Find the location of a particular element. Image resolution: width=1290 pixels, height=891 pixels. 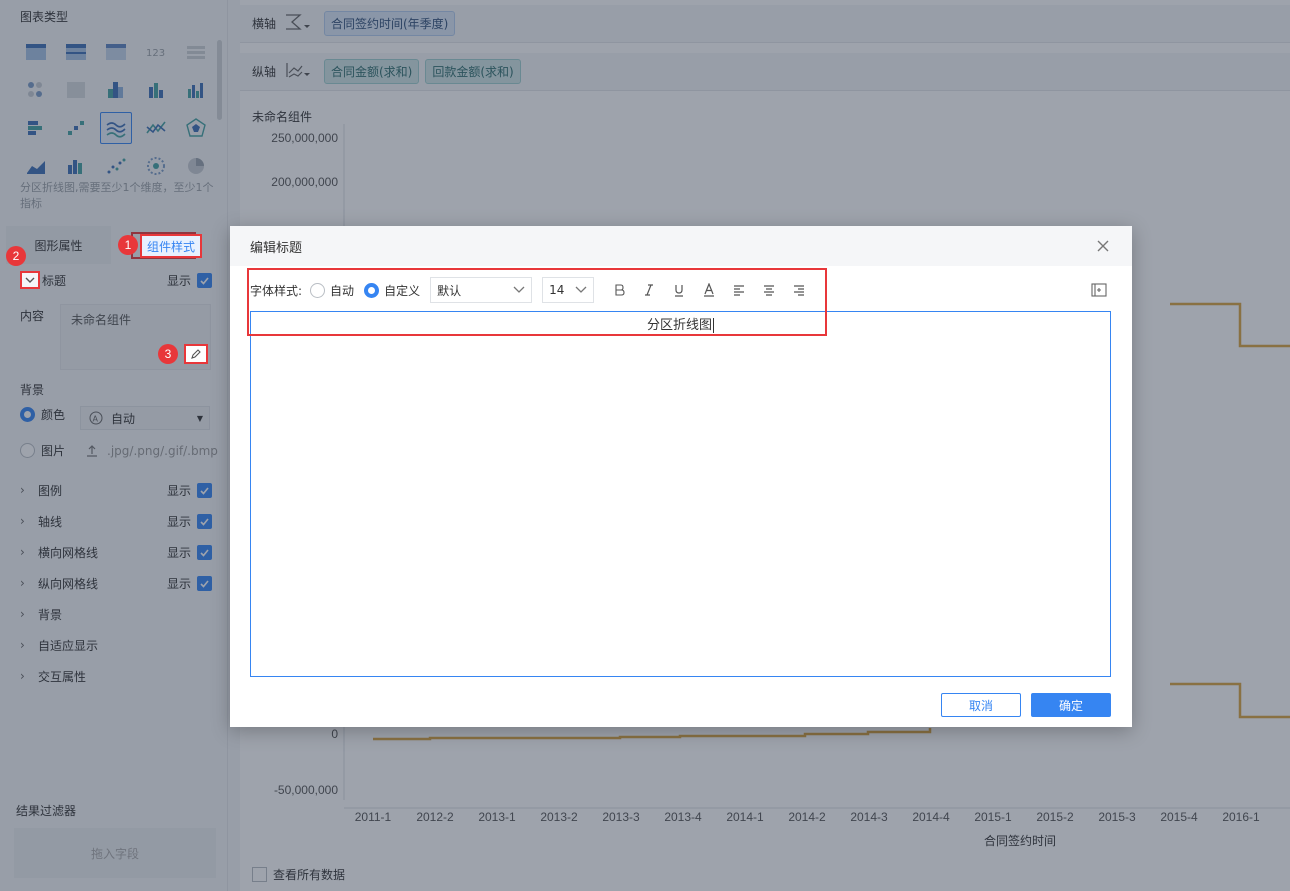

pencil-icon is located at coordinates (196, 354).